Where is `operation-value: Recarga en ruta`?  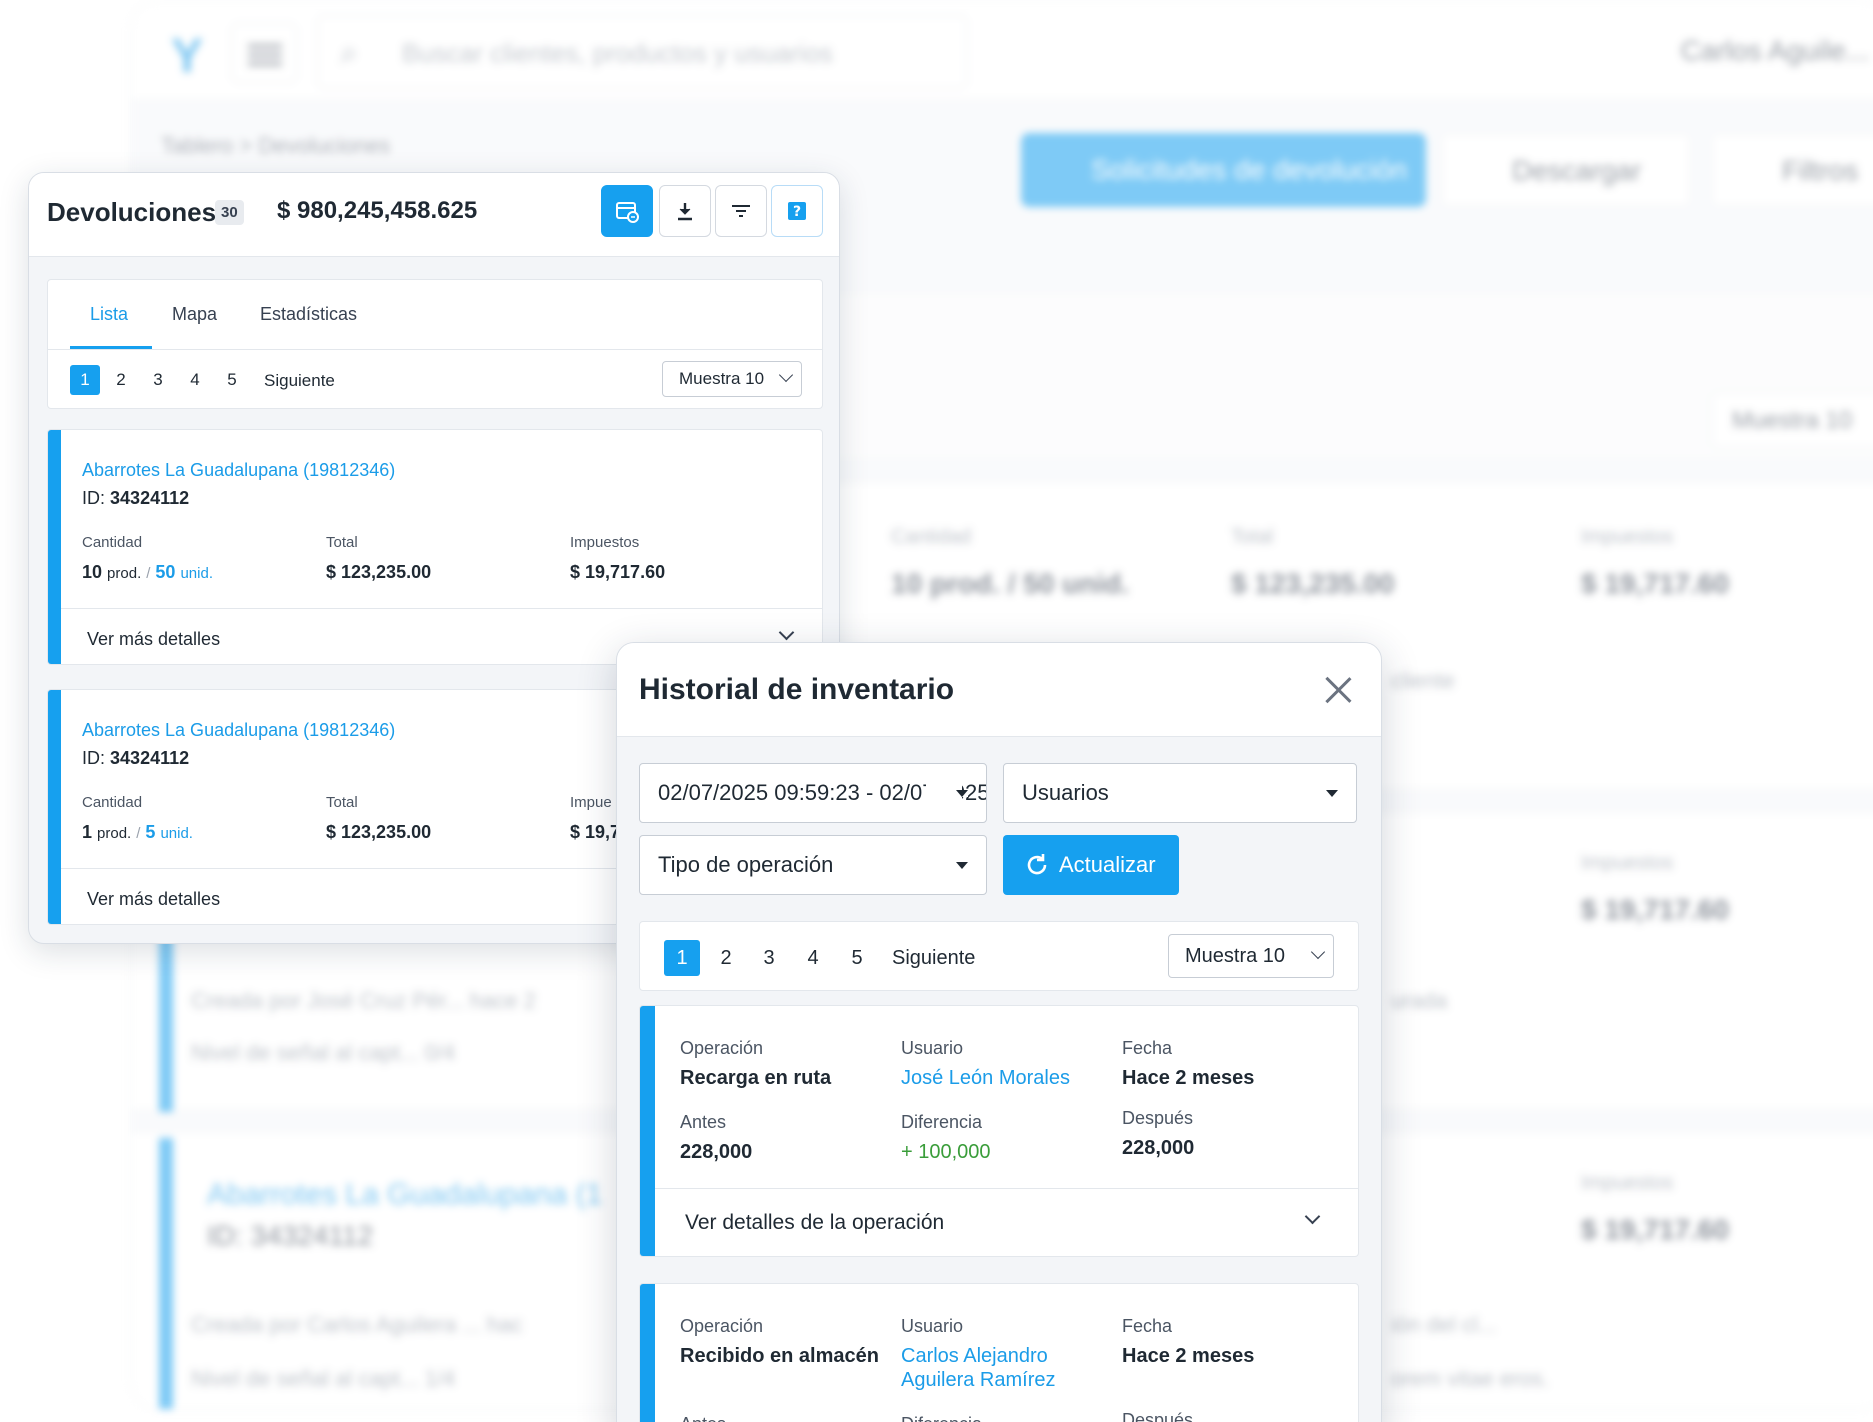 operation-value: Recarga en ruta is located at coordinates (756, 1078).